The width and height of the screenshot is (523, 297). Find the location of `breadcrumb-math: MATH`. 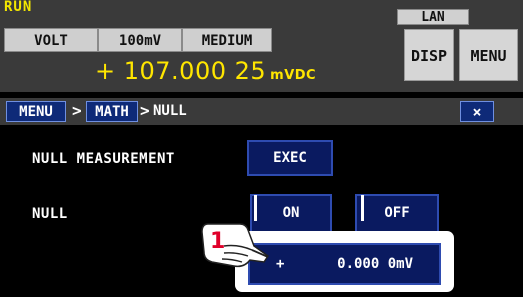

breadcrumb-math: MATH is located at coordinates (112, 111).